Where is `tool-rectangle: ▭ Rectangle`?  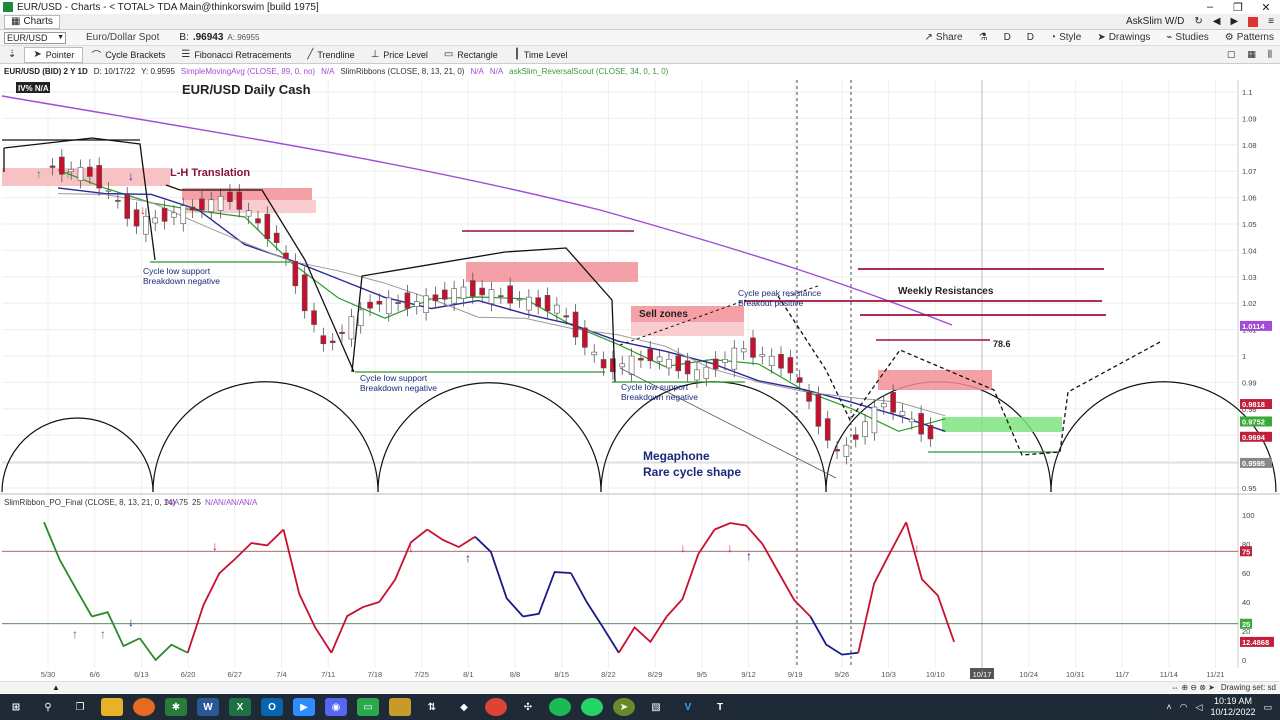 tool-rectangle: ▭ Rectangle is located at coordinates (471, 55).